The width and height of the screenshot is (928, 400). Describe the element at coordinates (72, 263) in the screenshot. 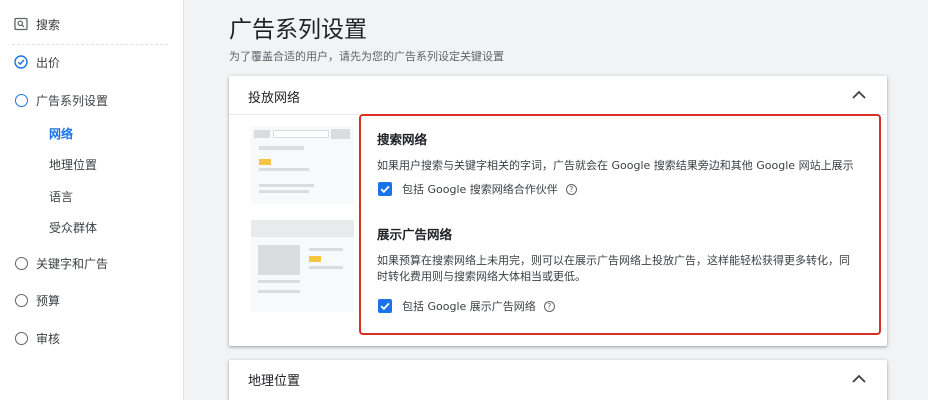

I see `nav-item-label: 关键字和广告` at that location.